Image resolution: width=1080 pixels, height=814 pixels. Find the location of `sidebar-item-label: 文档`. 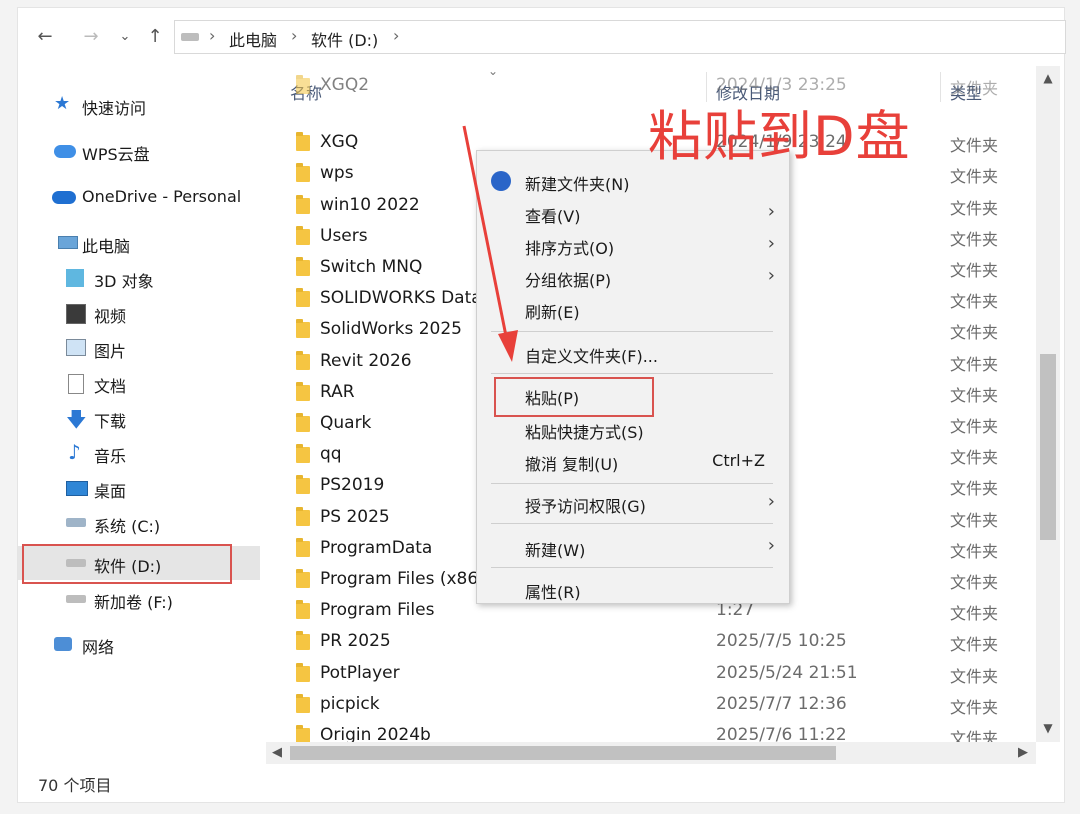

sidebar-item-label: 文档 is located at coordinates (110, 386).